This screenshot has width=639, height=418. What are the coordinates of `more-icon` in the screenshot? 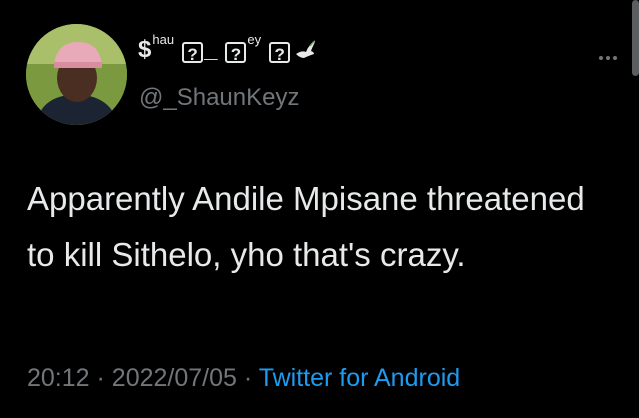 It's located at (606, 56).